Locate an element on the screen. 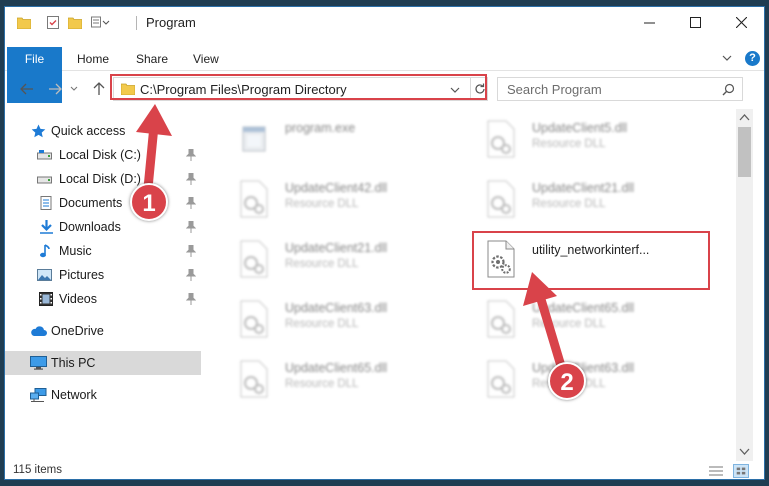  up-button is located at coordinates (99, 89).